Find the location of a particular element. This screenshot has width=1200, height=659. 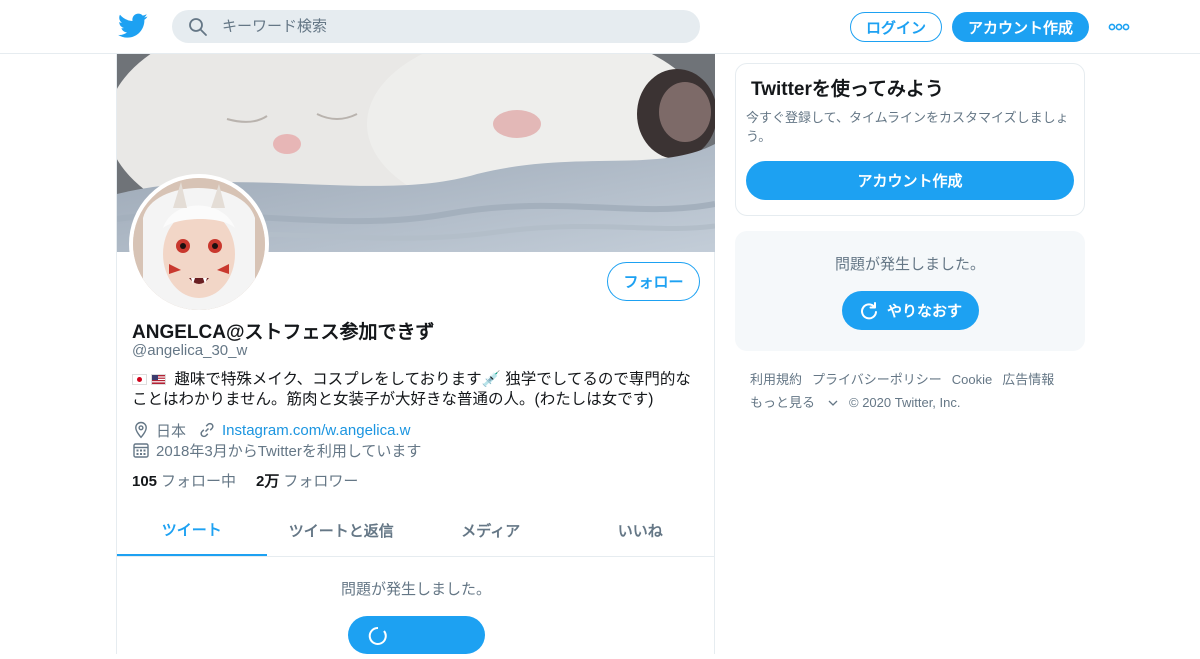

tab-tweets: ツイート is located at coordinates (192, 530).